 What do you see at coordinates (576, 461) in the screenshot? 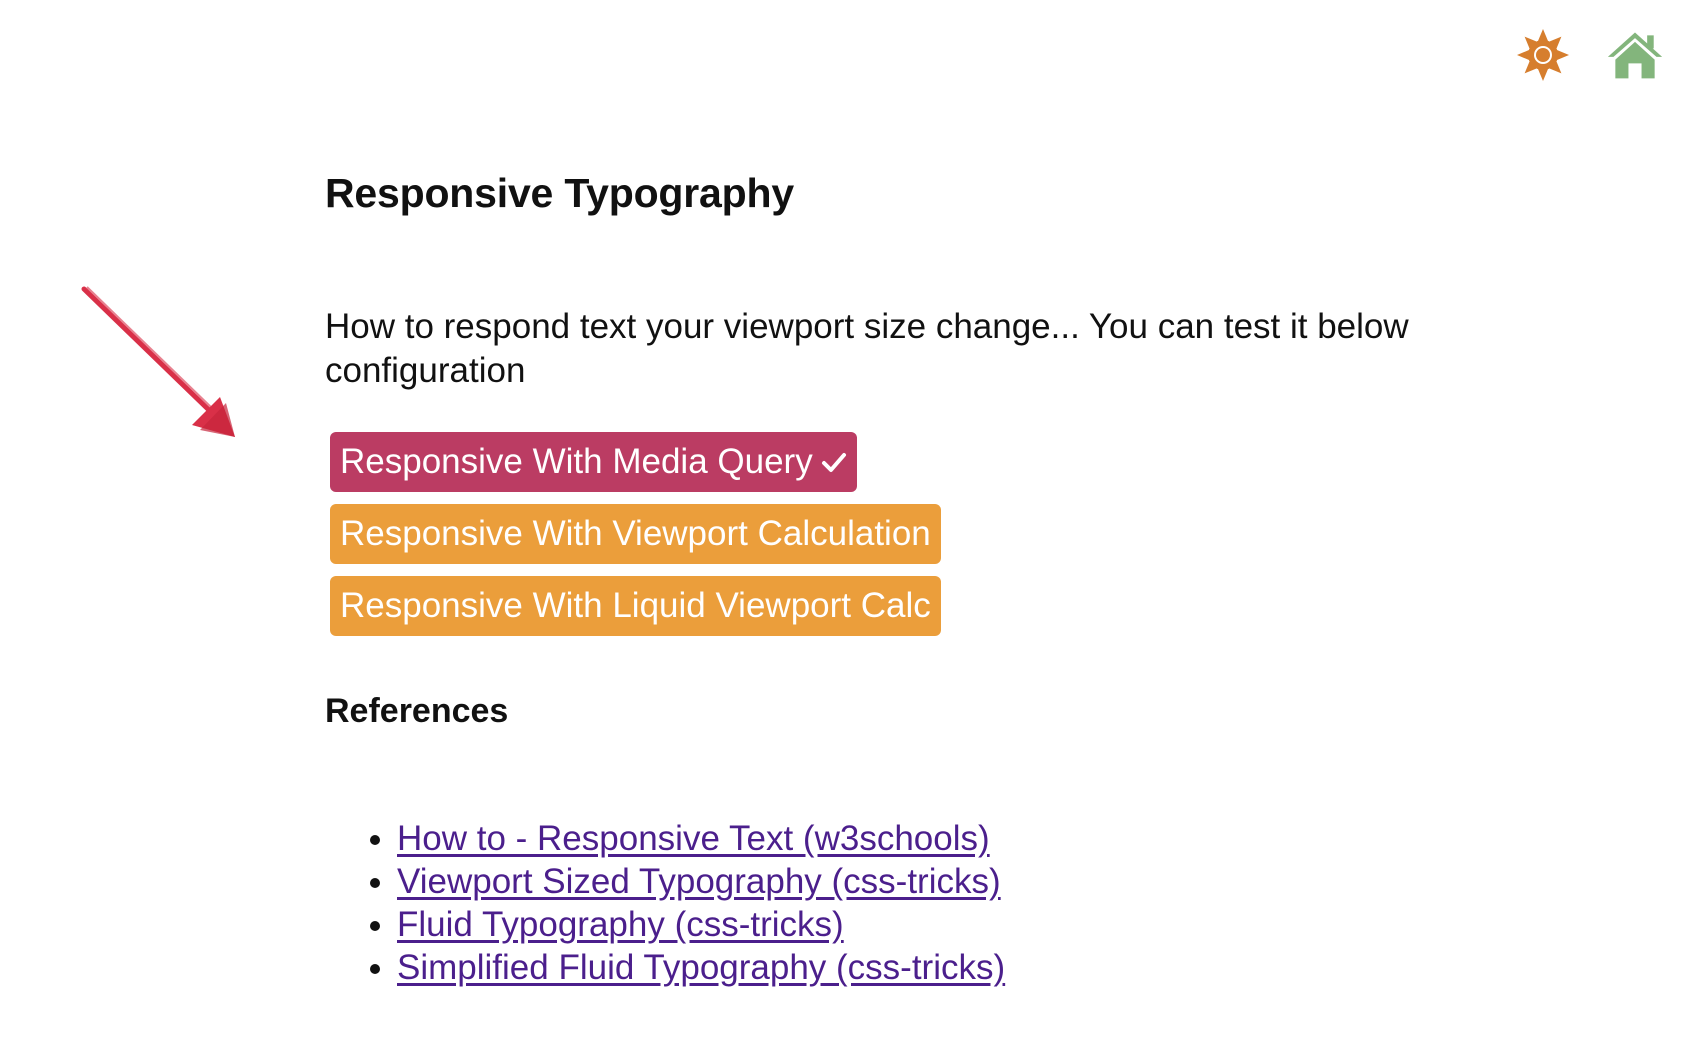
I see `option-label: Responsive With Media Query` at bounding box center [576, 461].